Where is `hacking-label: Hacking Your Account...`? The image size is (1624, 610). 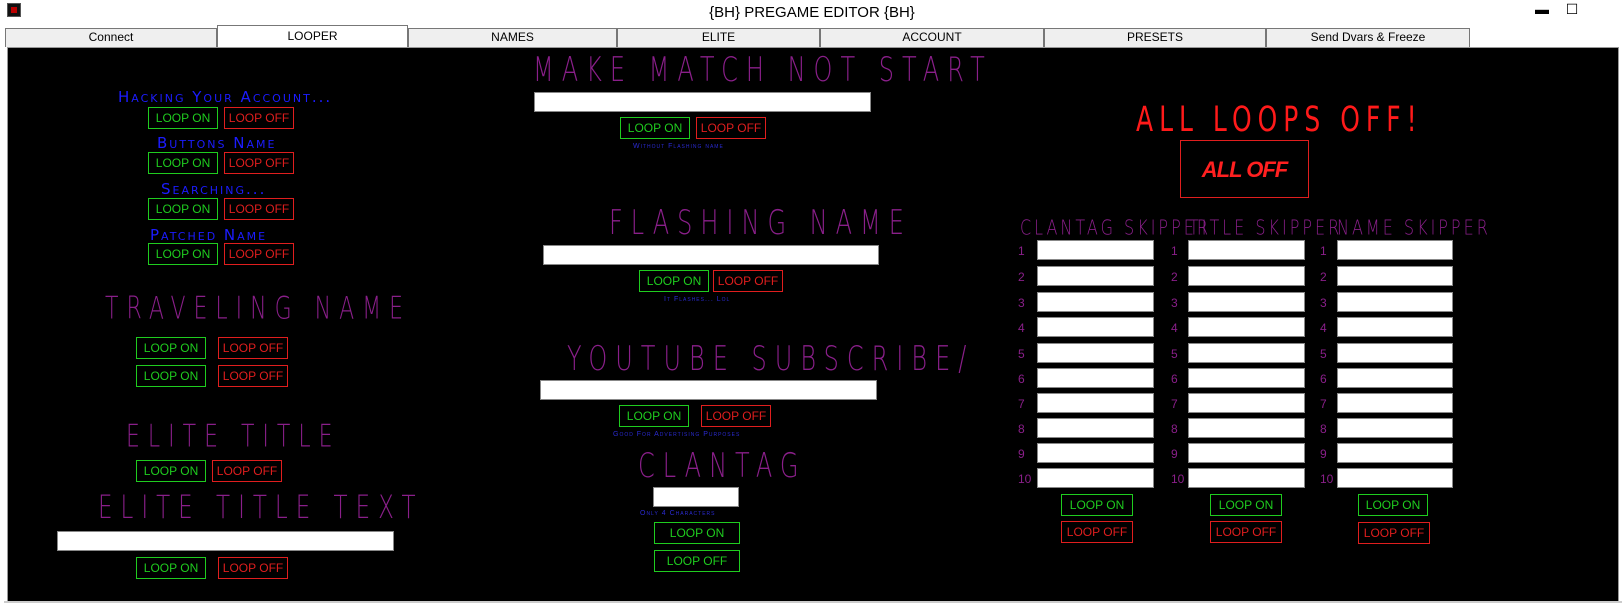
hacking-label: Hacking Your Account... is located at coordinates (225, 97).